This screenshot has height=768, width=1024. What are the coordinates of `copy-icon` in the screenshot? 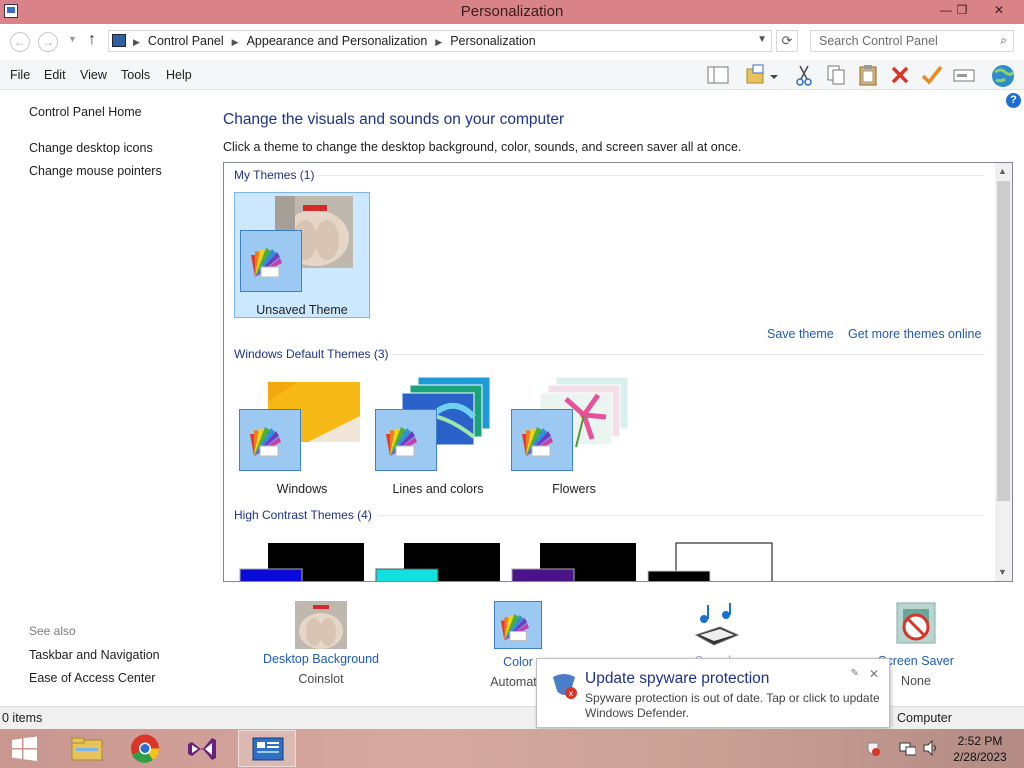 It's located at (836, 75).